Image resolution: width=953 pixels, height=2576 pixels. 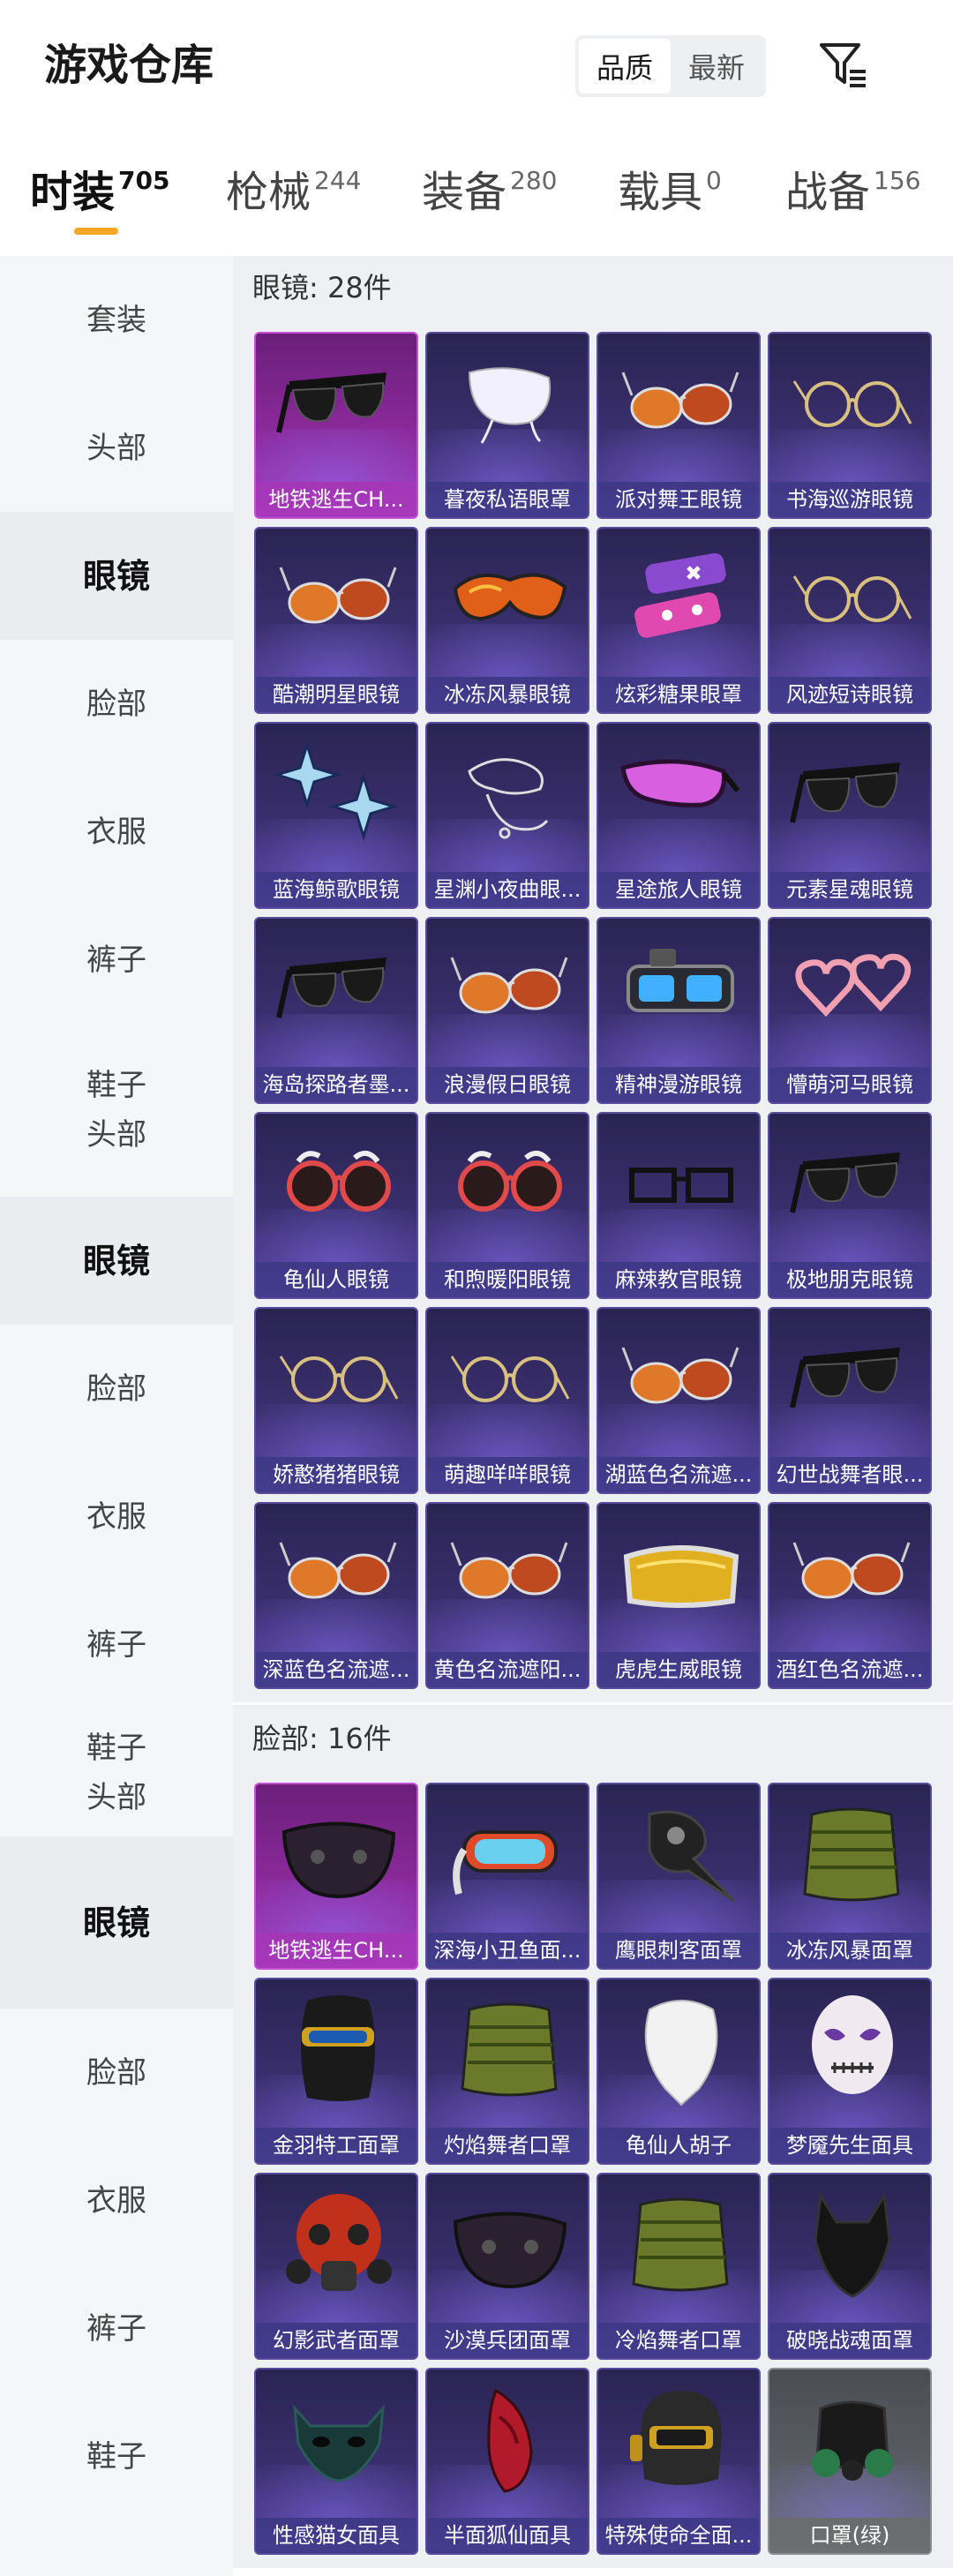 I want to click on item-card: 娇憨猪猪眼镜, so click(x=336, y=1400).